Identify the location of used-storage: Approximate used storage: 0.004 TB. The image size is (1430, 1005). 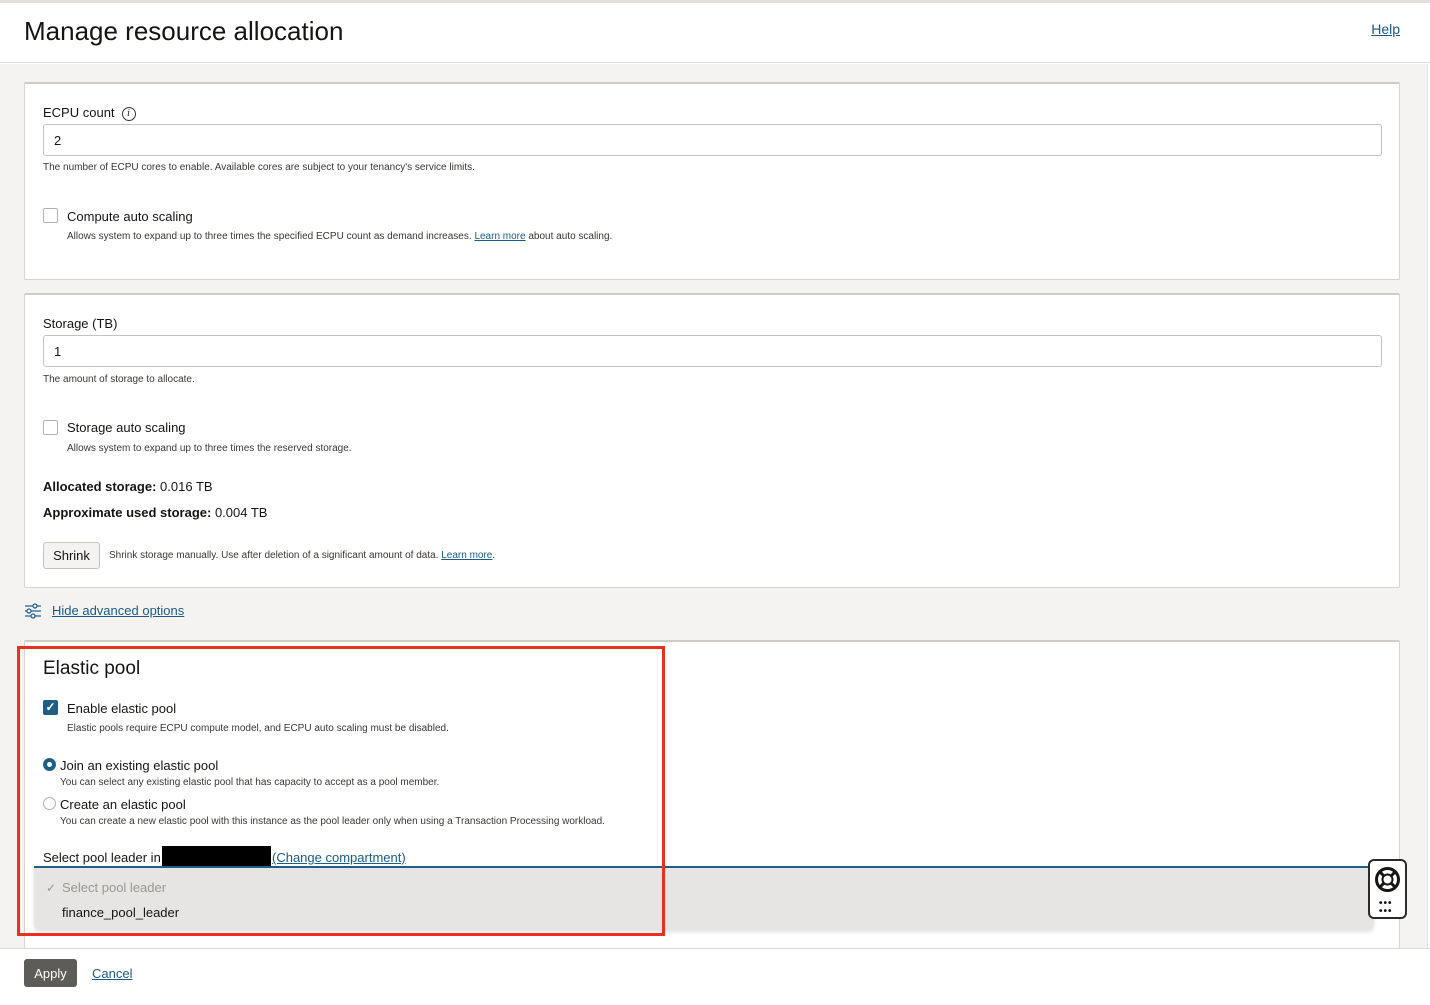
(155, 512).